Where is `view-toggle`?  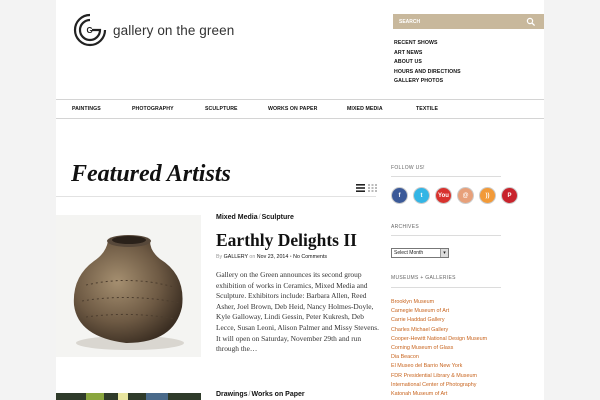
view-toggle is located at coordinates (366, 188).